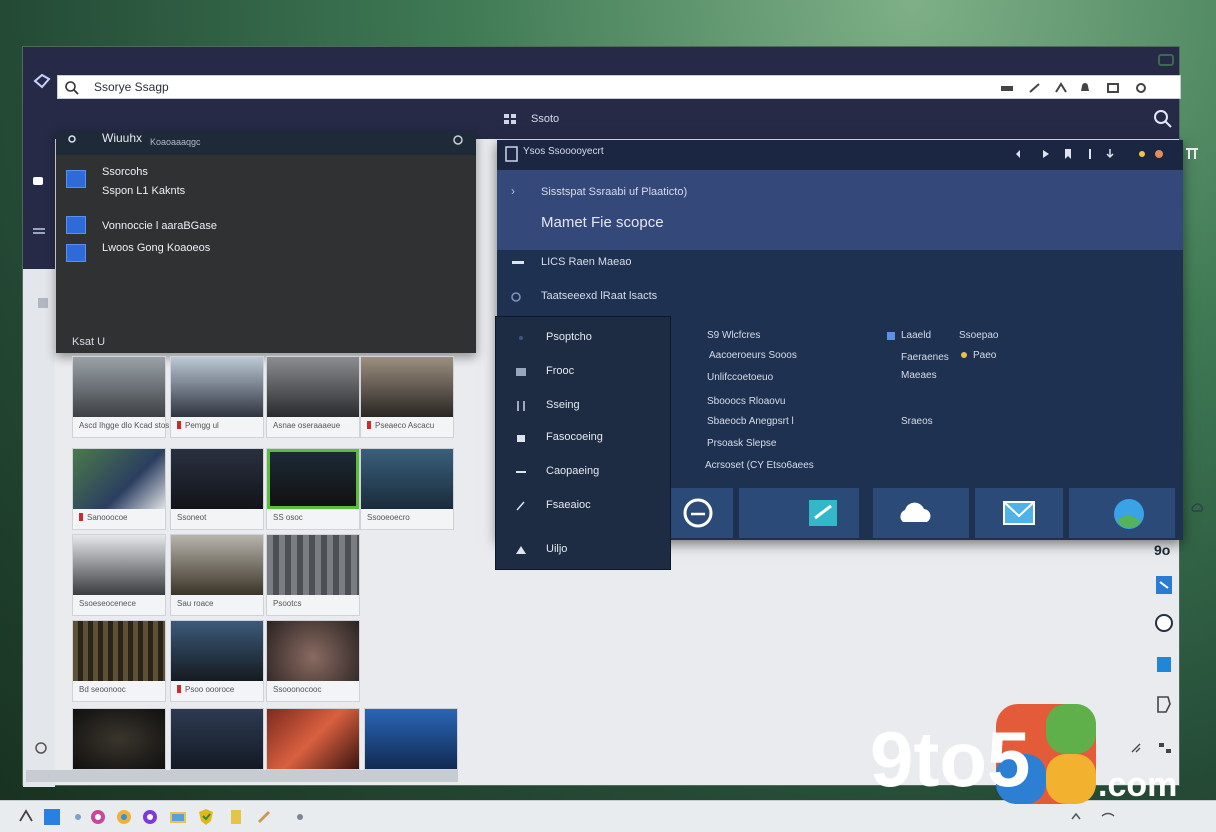 Image resolution: width=1216 pixels, height=832 pixels. I want to click on photo-tile: Asnae oseraaaeue, so click(313, 397).